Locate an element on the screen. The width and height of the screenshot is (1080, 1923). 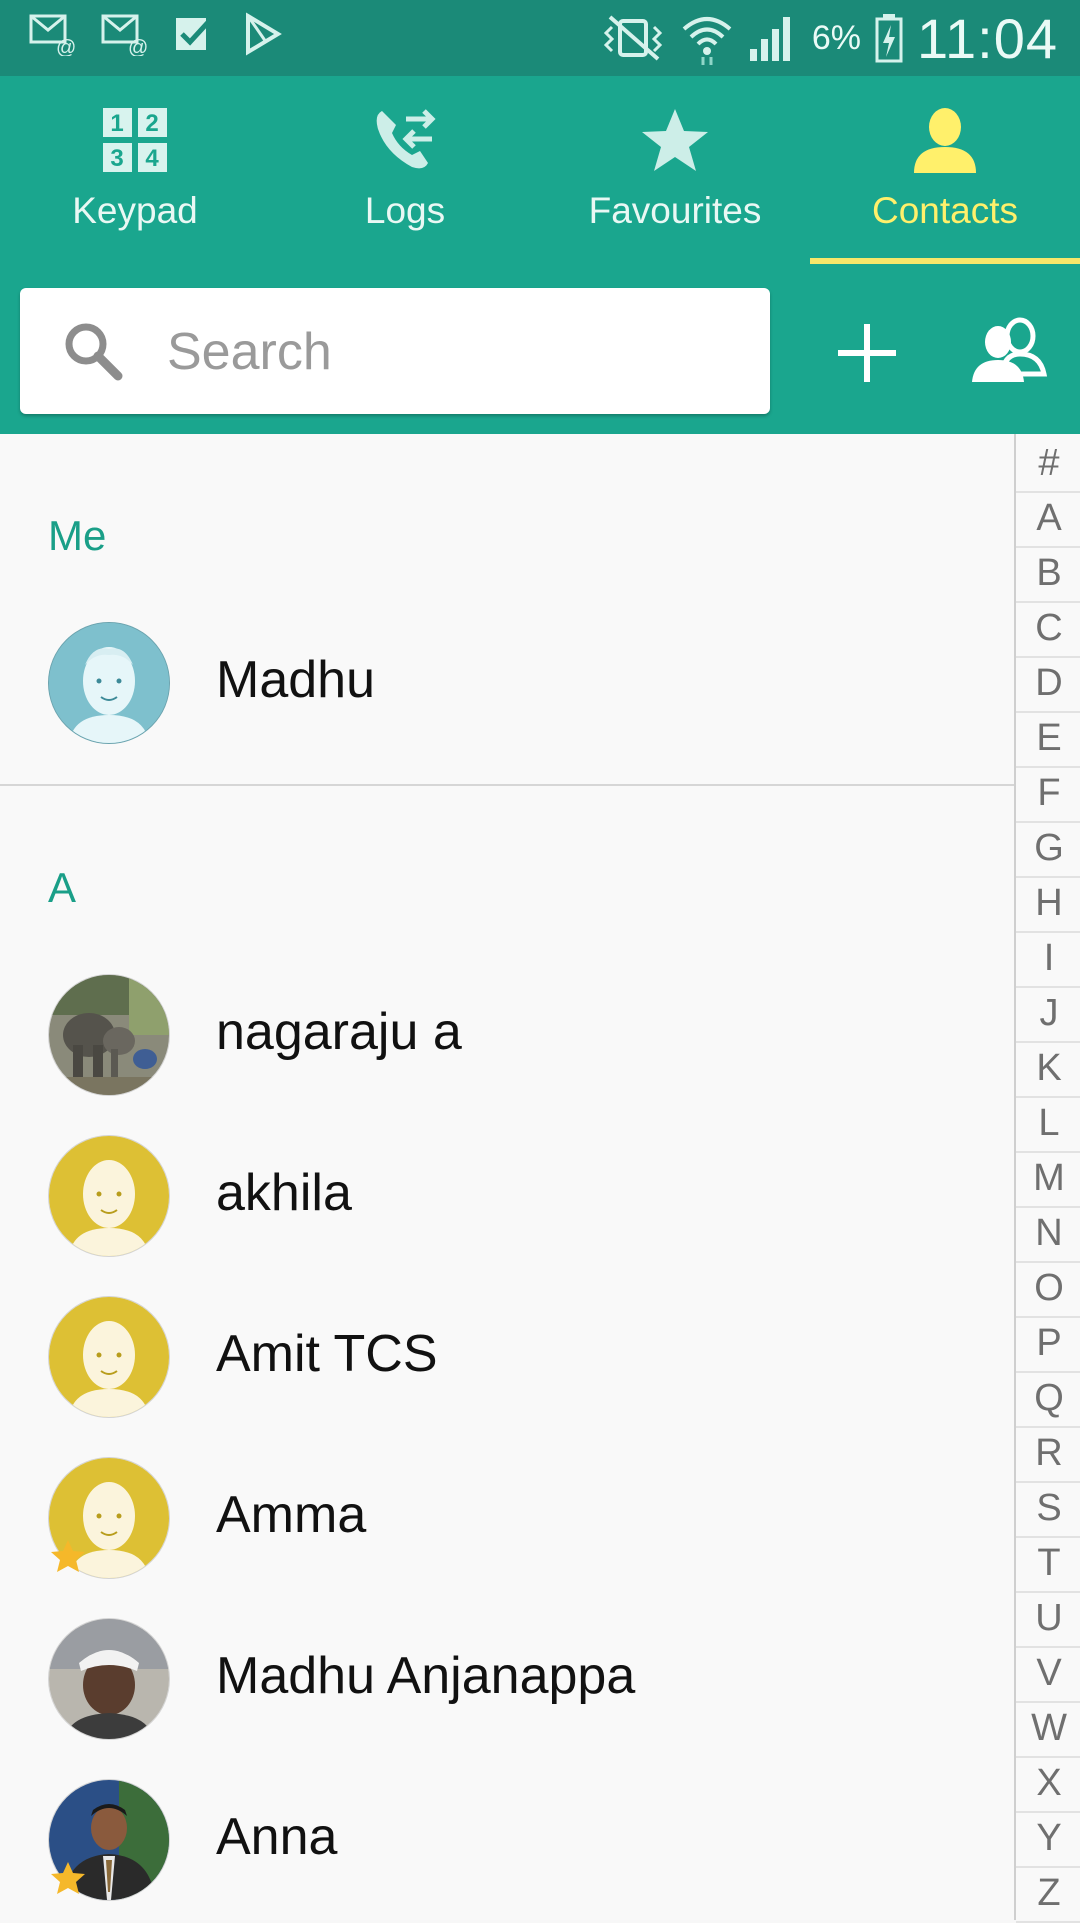
index-letter: O is located at coordinates (1048, 1289).